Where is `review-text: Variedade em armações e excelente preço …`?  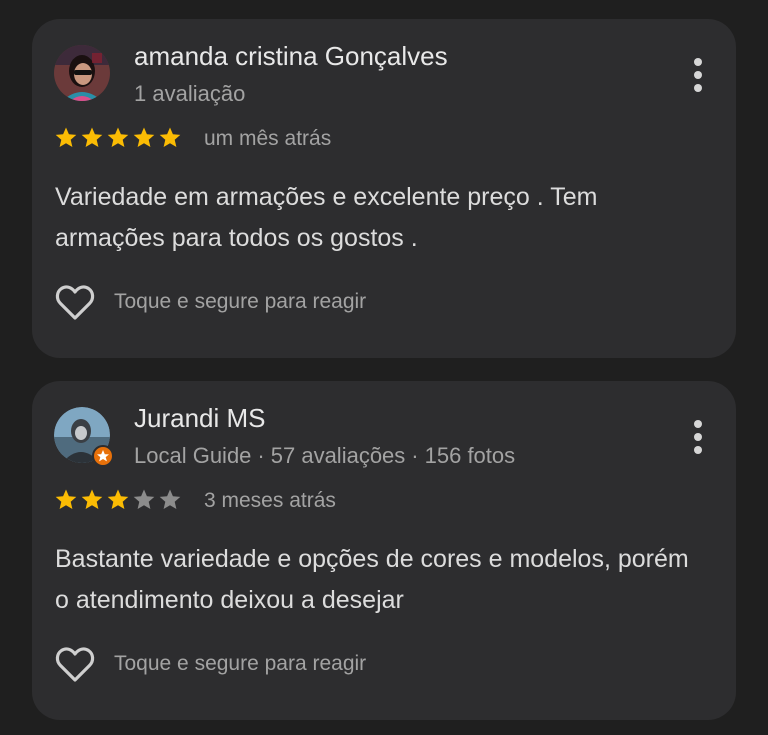 review-text: Variedade em armações e excelente preço … is located at coordinates (326, 217).